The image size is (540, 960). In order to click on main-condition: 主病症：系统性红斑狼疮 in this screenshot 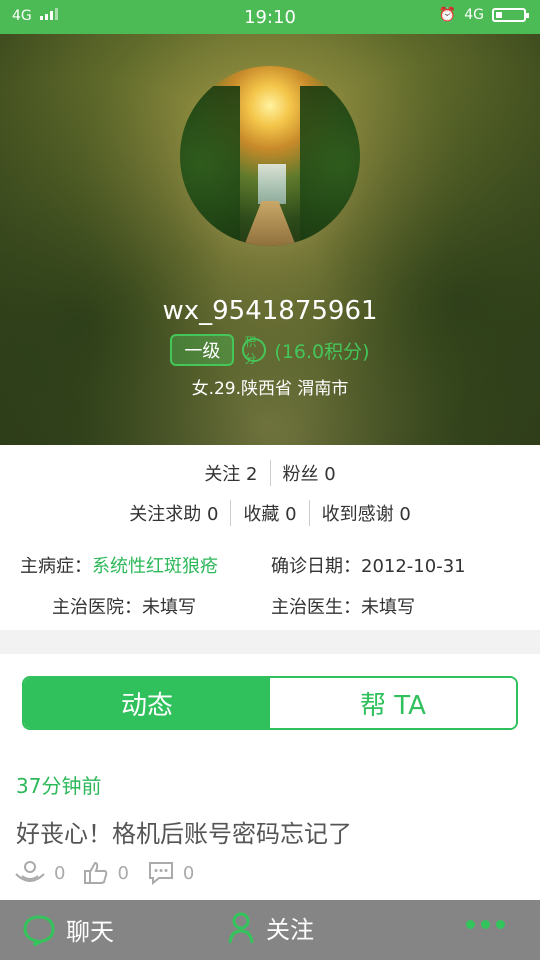, I will do `click(119, 565)`.